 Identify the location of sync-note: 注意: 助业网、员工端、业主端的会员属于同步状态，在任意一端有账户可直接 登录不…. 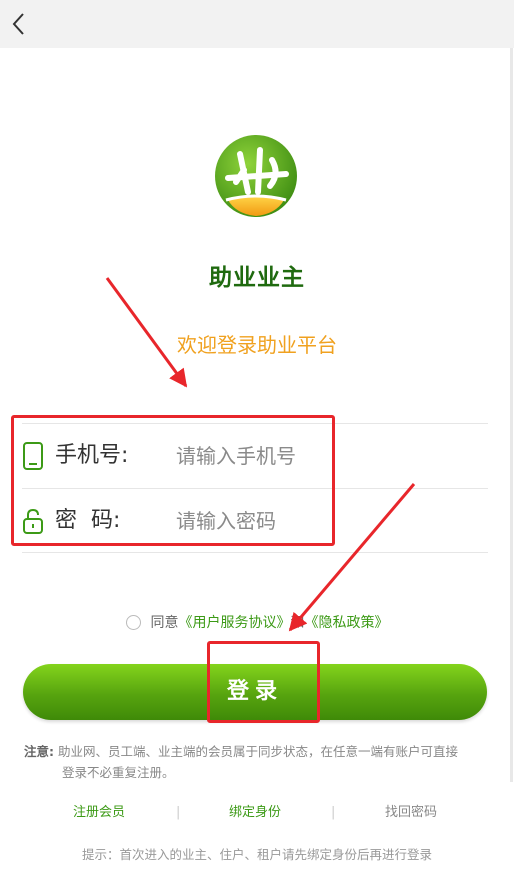
(244, 762).